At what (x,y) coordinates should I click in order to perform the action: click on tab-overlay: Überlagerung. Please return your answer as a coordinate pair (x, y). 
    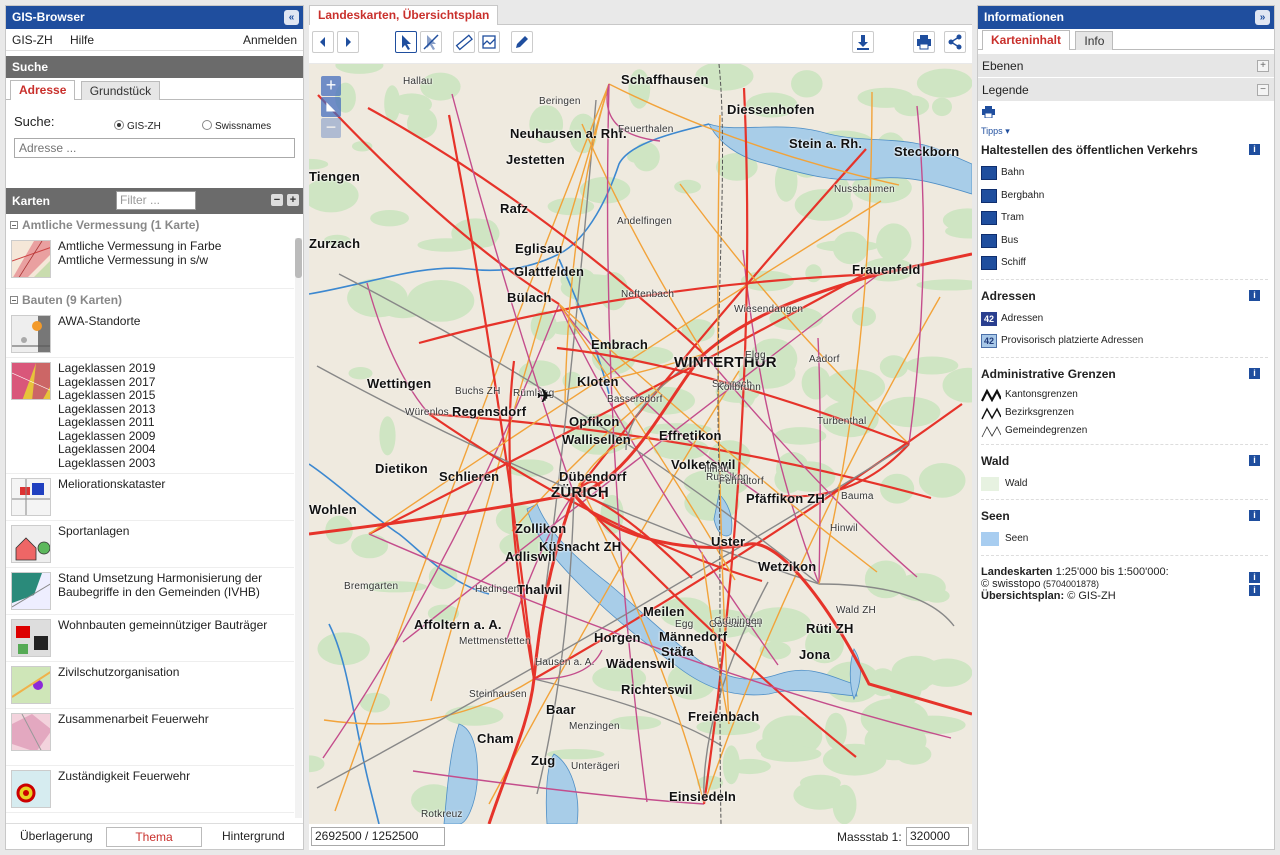
    Looking at the image, I should click on (56, 836).